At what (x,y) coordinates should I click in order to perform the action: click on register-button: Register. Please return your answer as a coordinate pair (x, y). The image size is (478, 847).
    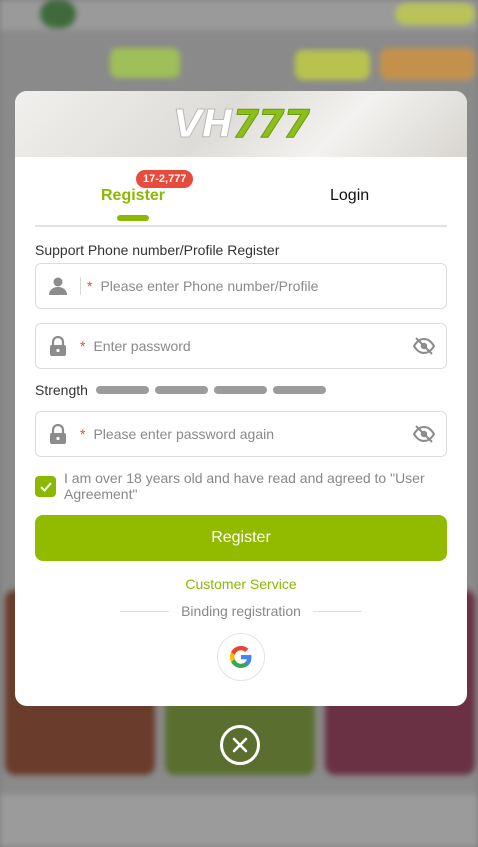
    Looking at the image, I should click on (241, 538).